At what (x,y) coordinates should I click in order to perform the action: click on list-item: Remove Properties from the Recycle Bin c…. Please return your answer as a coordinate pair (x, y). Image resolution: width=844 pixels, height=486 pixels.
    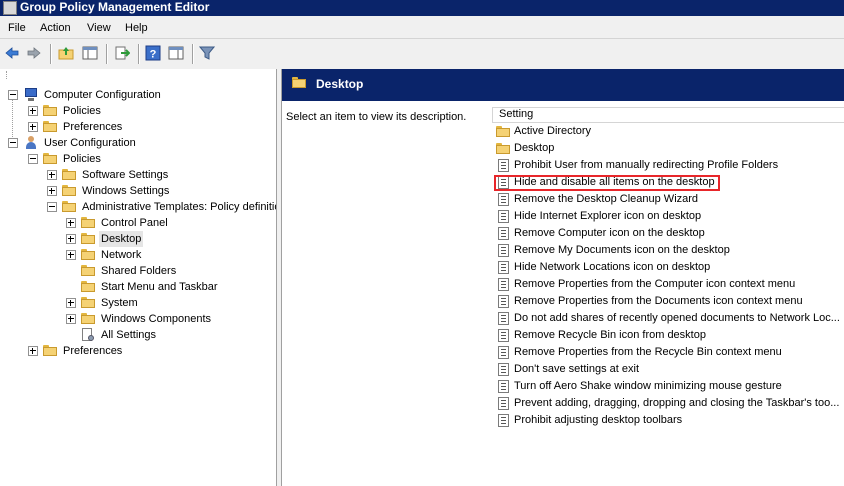
    Looking at the image, I should click on (670, 352).